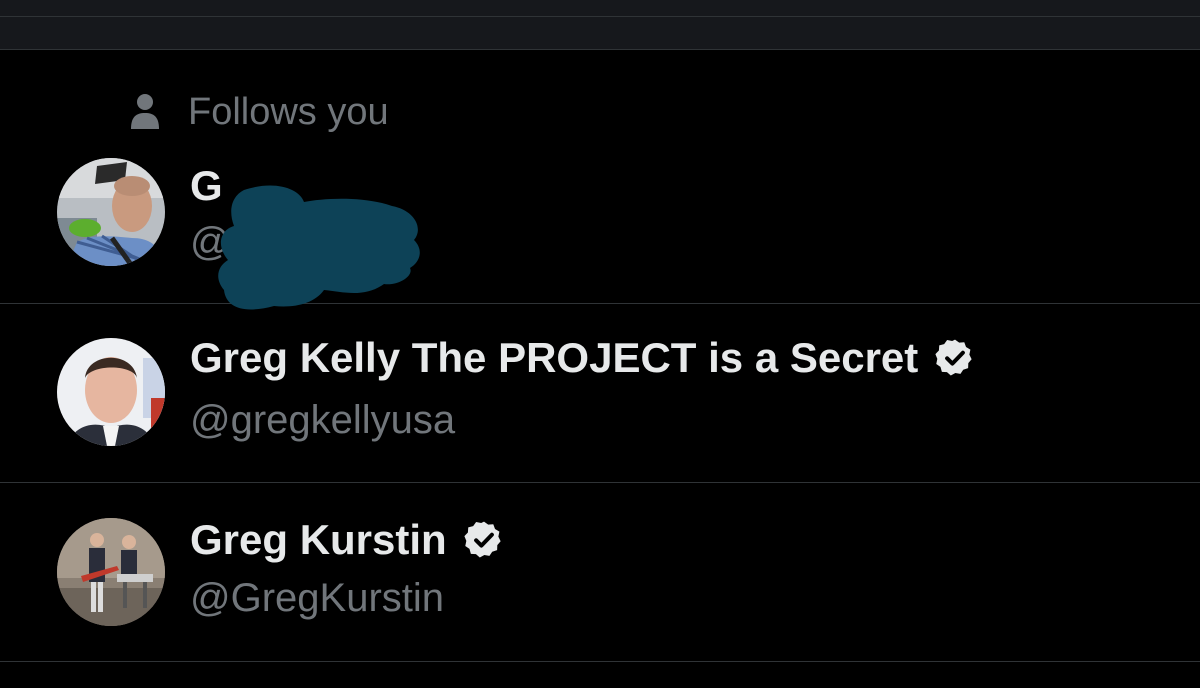 This screenshot has width=1200, height=688. I want to click on follows-you-indicator: Follows you, so click(259, 112).